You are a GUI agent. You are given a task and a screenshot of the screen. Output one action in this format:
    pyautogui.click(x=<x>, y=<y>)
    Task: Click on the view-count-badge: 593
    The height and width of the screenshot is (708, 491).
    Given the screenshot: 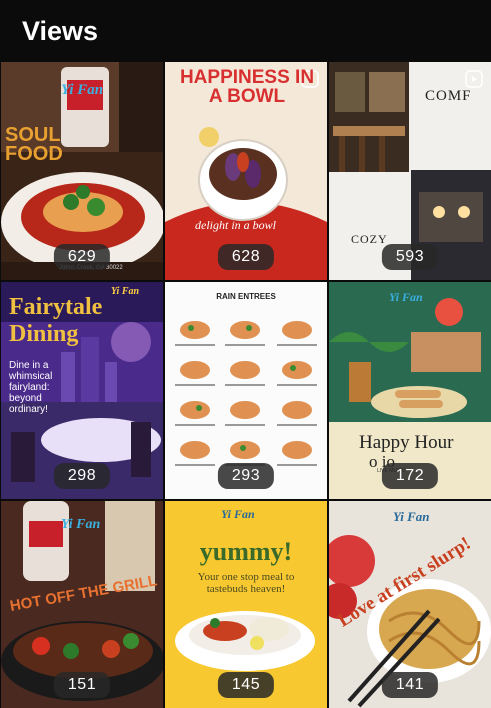 What is the action you would take?
    pyautogui.click(x=410, y=257)
    